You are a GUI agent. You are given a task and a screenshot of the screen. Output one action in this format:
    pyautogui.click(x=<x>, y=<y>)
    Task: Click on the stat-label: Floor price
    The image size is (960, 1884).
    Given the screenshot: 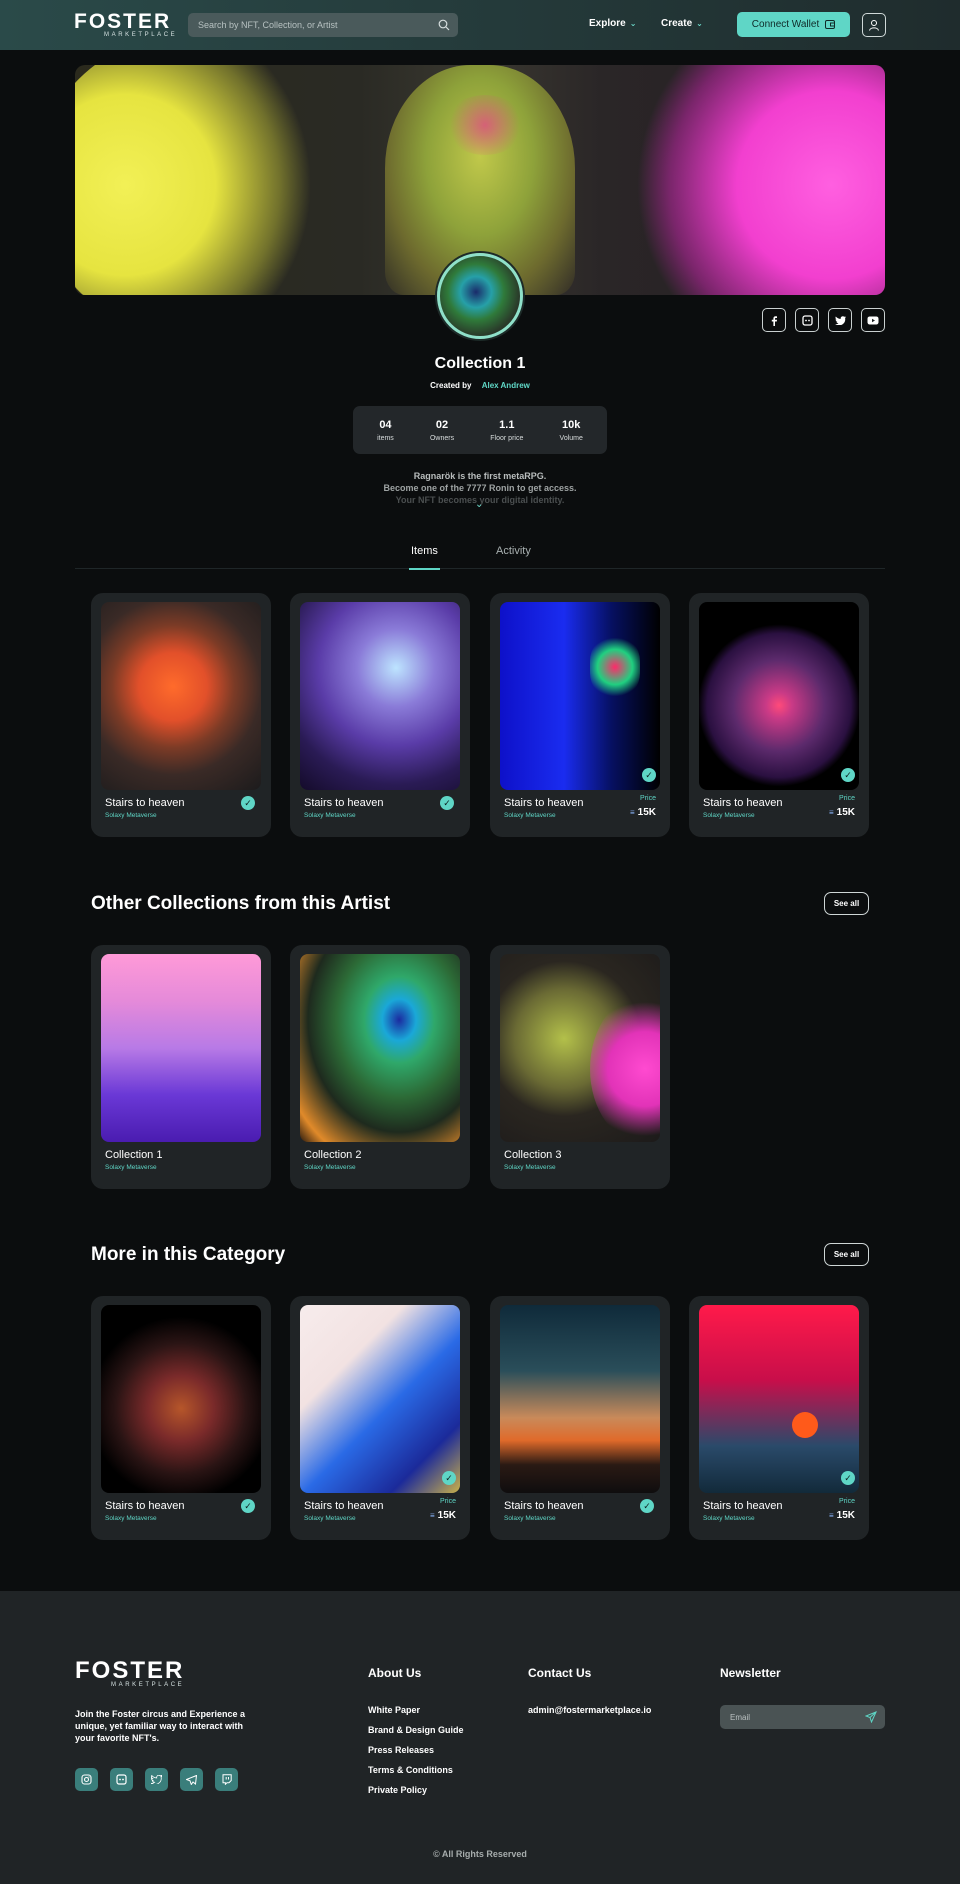 What is the action you would take?
    pyautogui.click(x=507, y=438)
    